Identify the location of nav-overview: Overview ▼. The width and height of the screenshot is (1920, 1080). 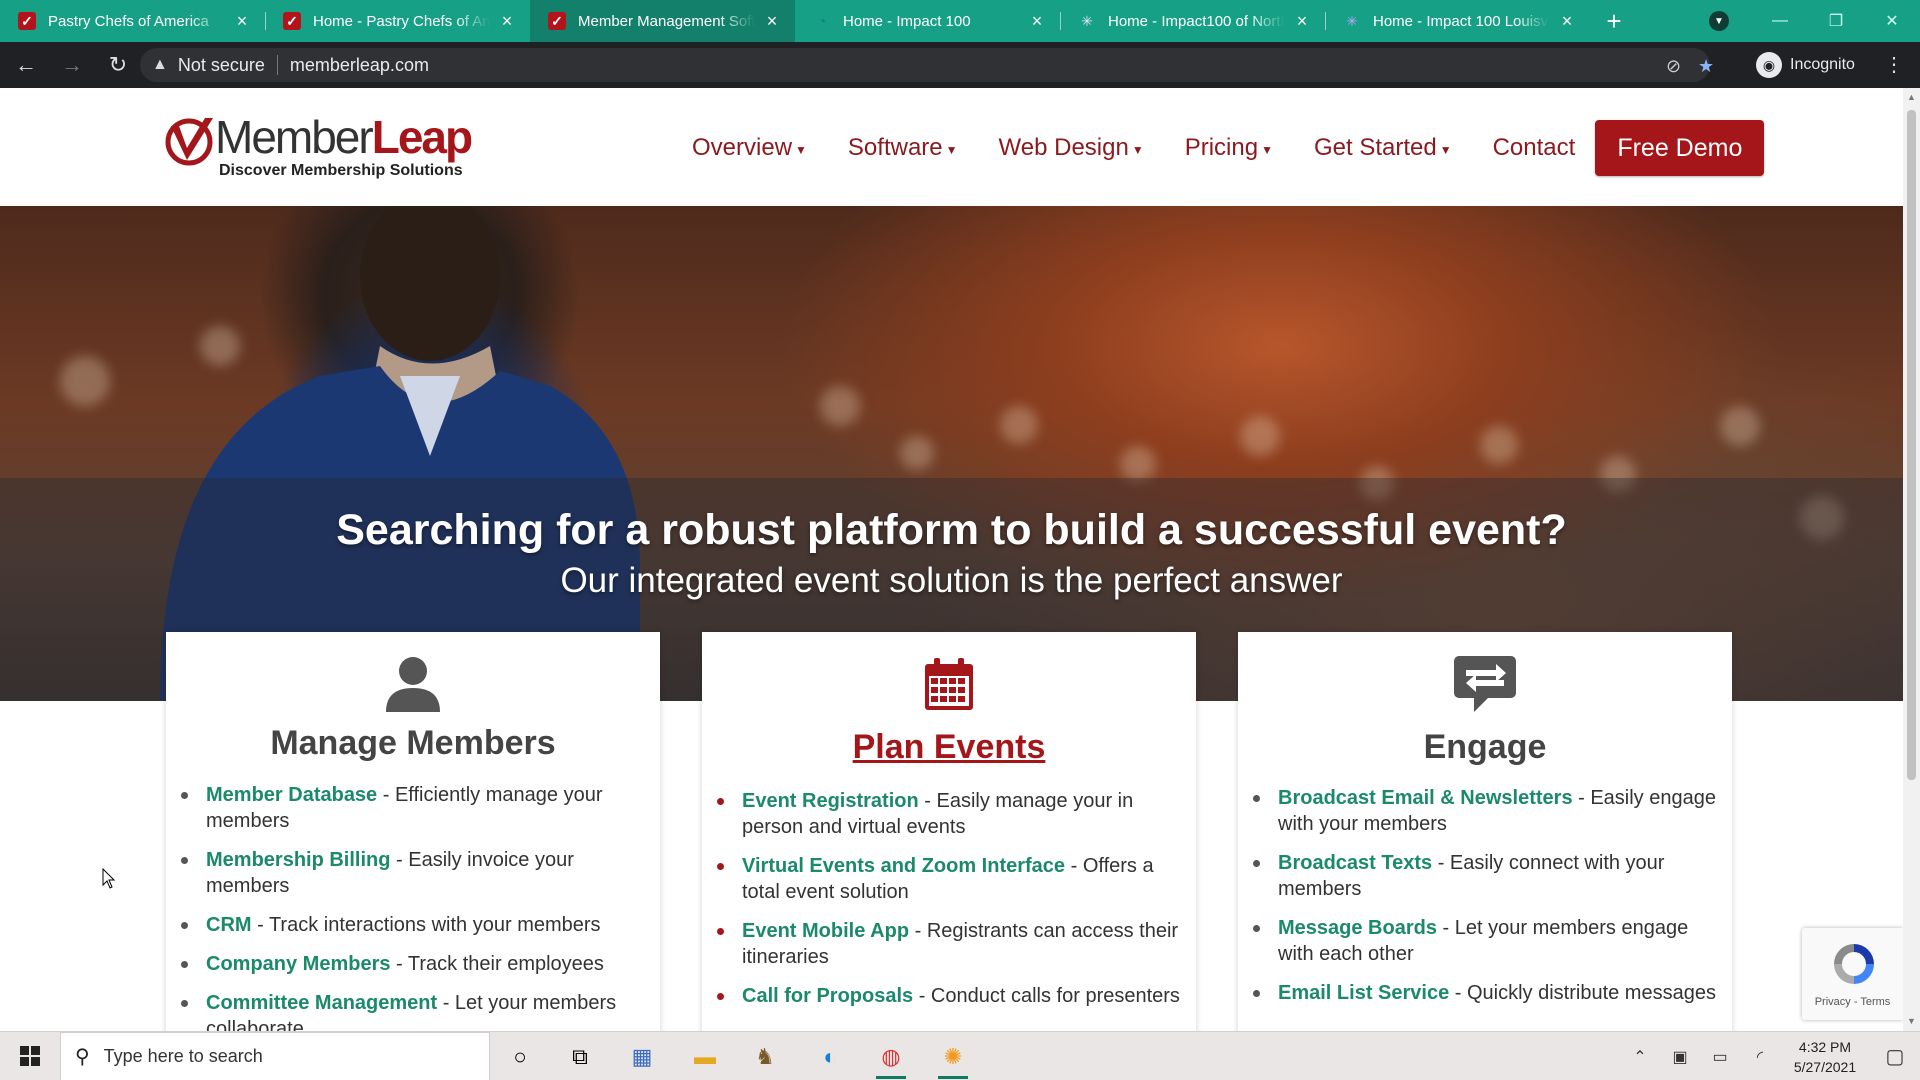
(749, 148).